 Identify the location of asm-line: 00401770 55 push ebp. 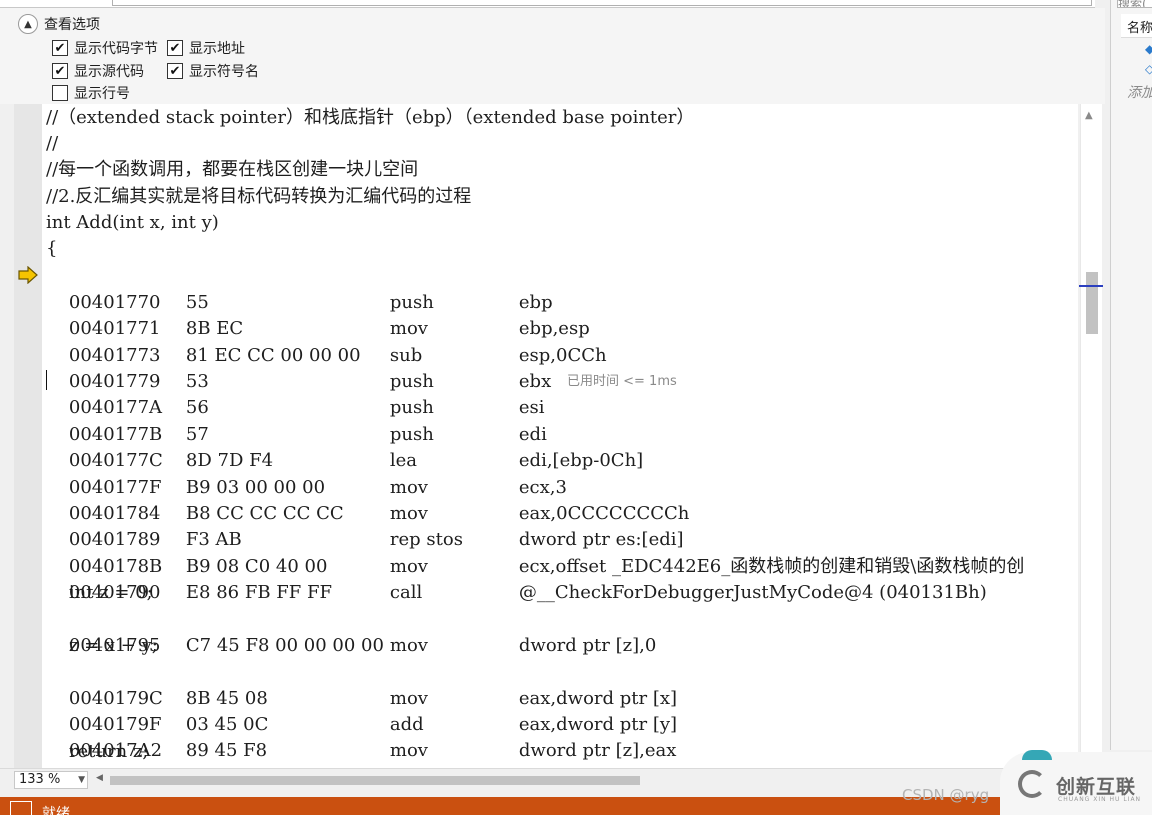
(299, 288).